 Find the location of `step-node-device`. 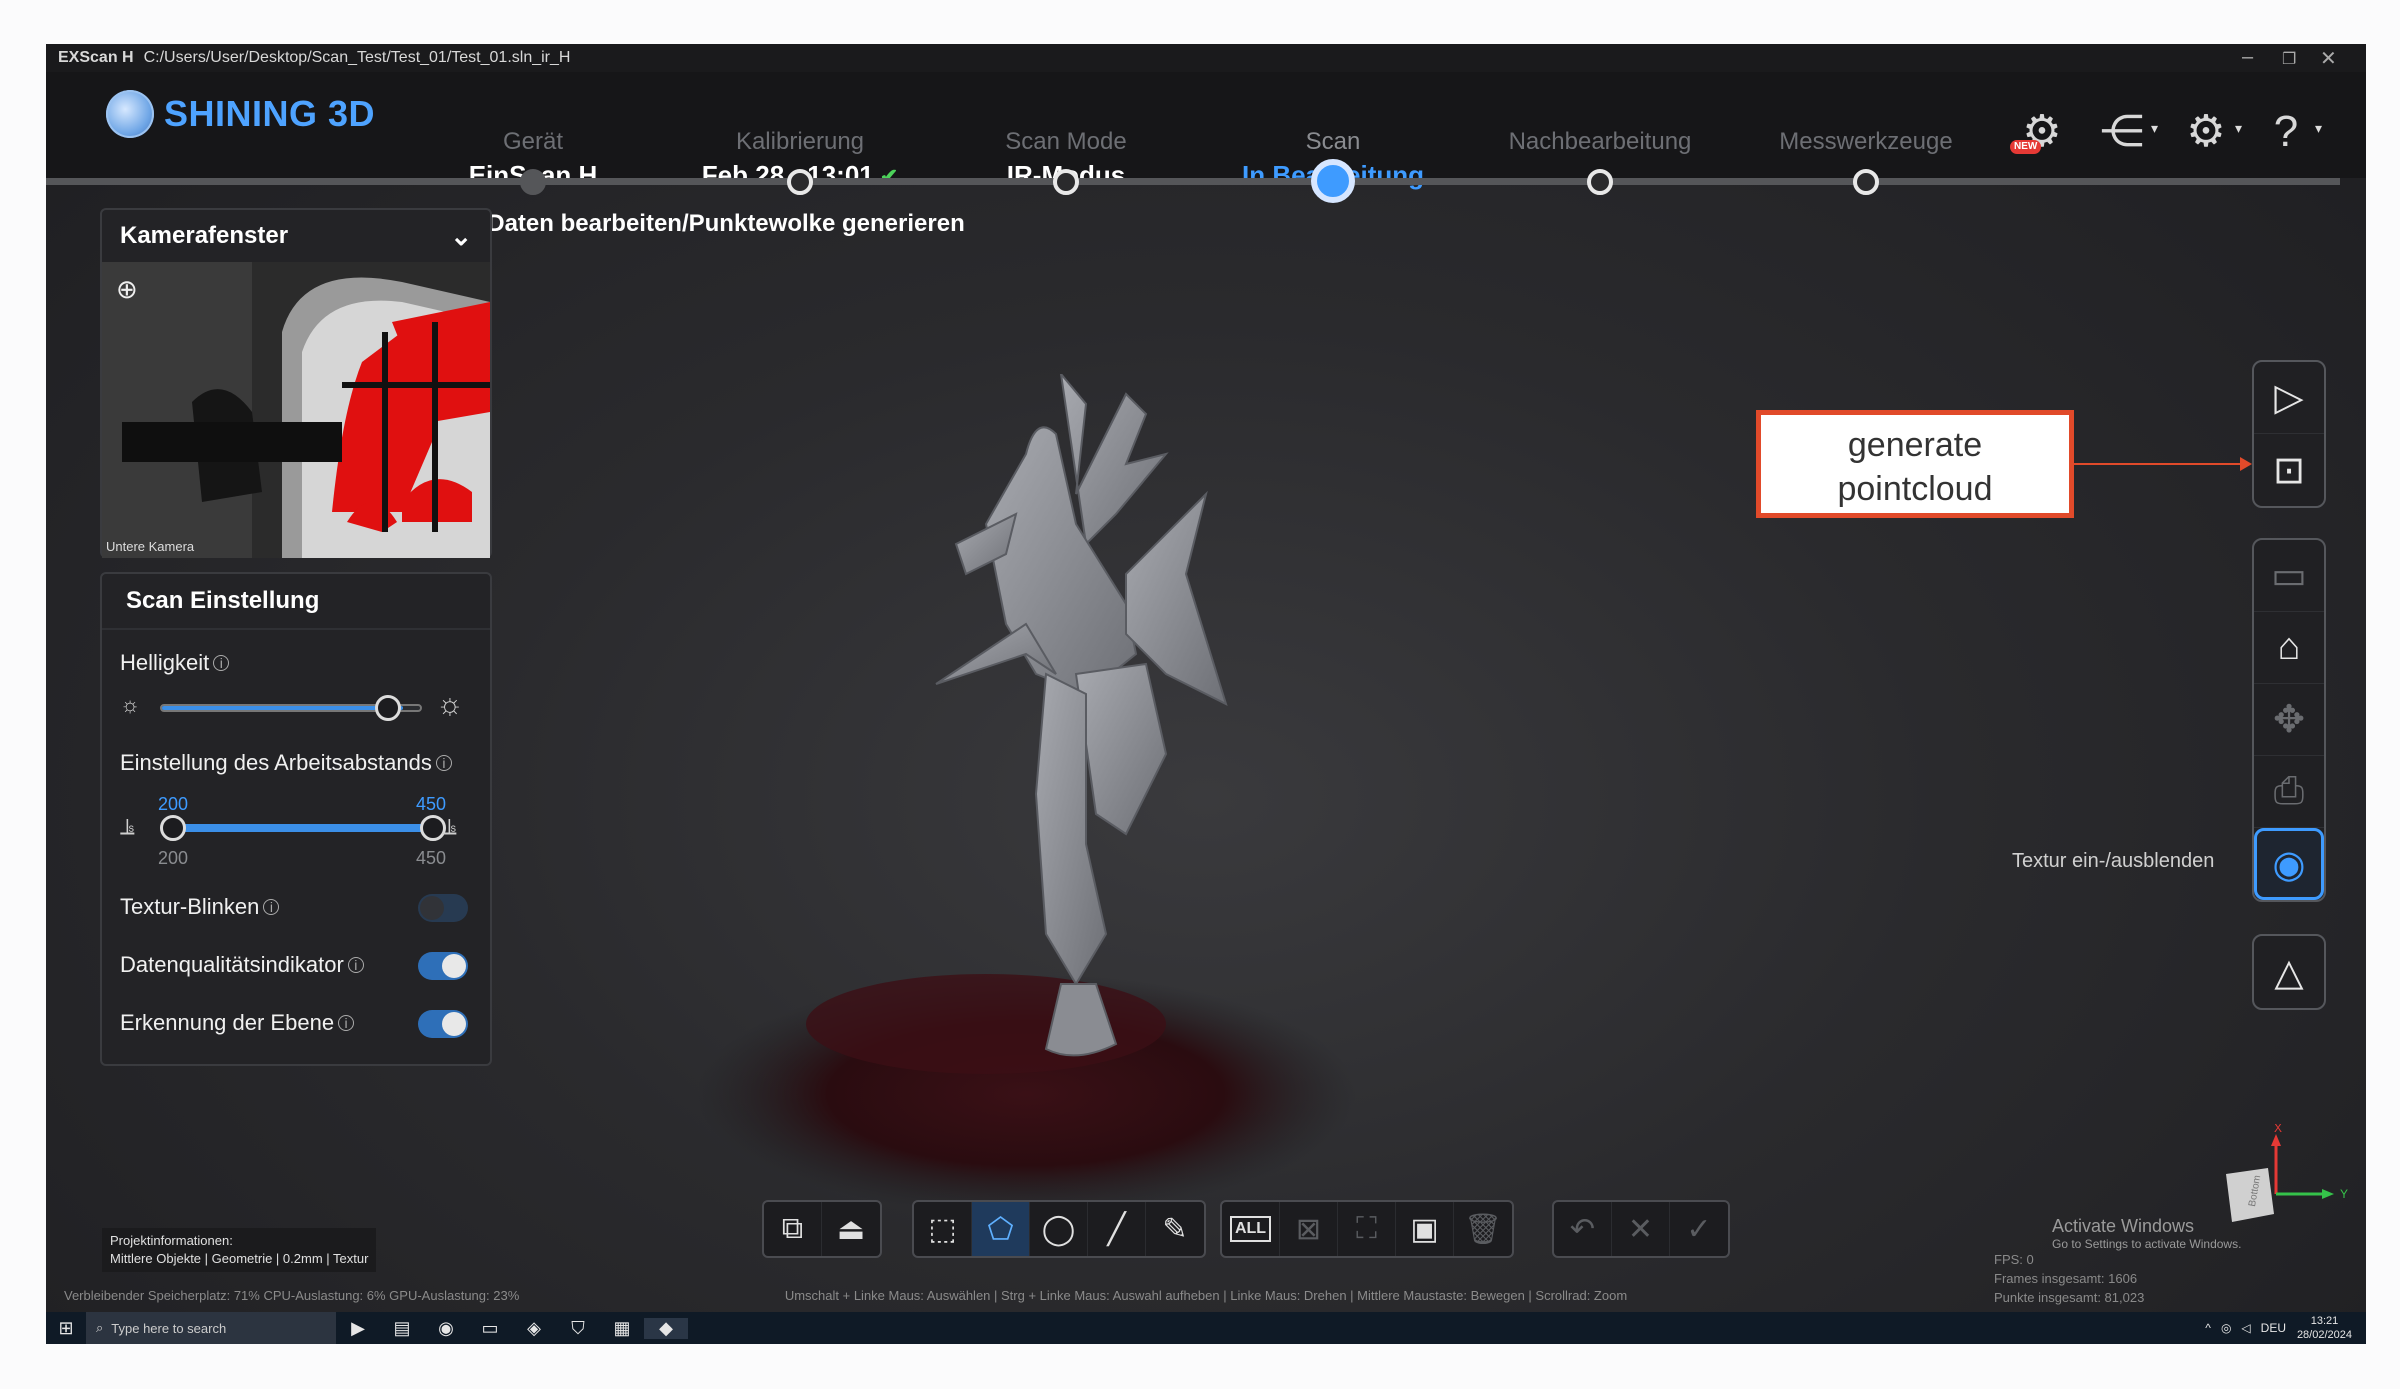

step-node-device is located at coordinates (533, 182).